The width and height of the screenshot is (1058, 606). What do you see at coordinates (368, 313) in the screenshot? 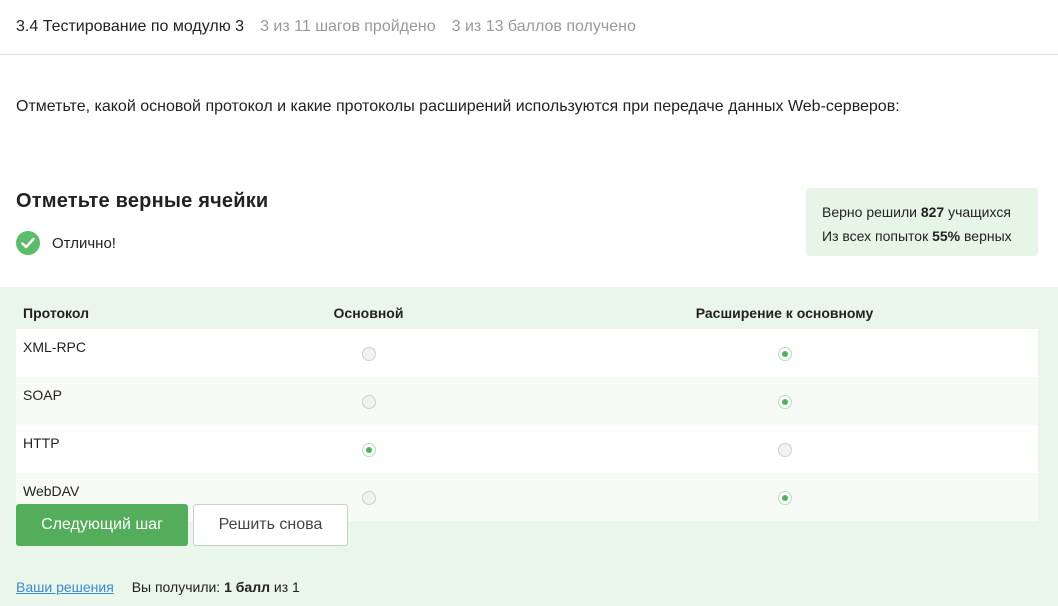
I see `column-header-main: Основной` at bounding box center [368, 313].